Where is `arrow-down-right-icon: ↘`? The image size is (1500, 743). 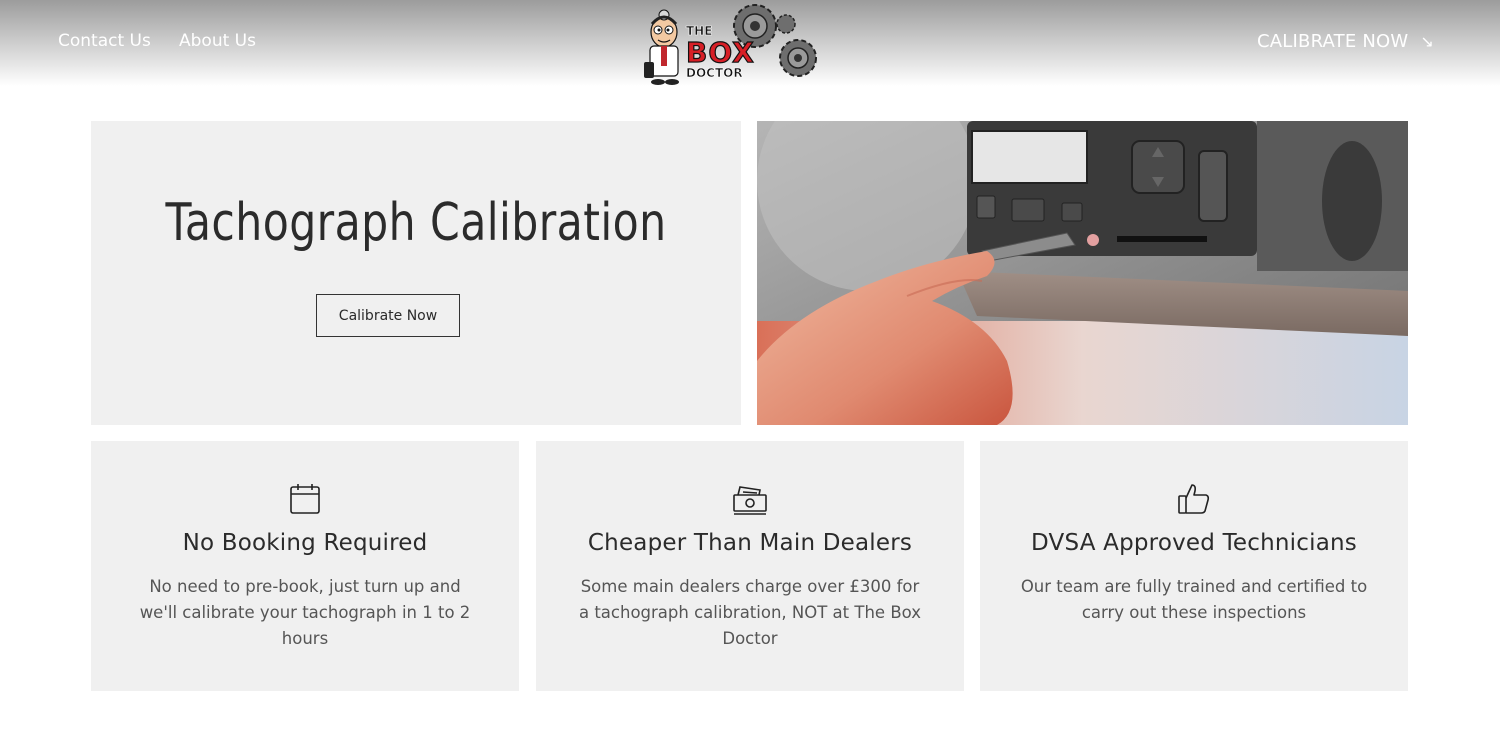 arrow-down-right-icon: ↘ is located at coordinates (1427, 41).